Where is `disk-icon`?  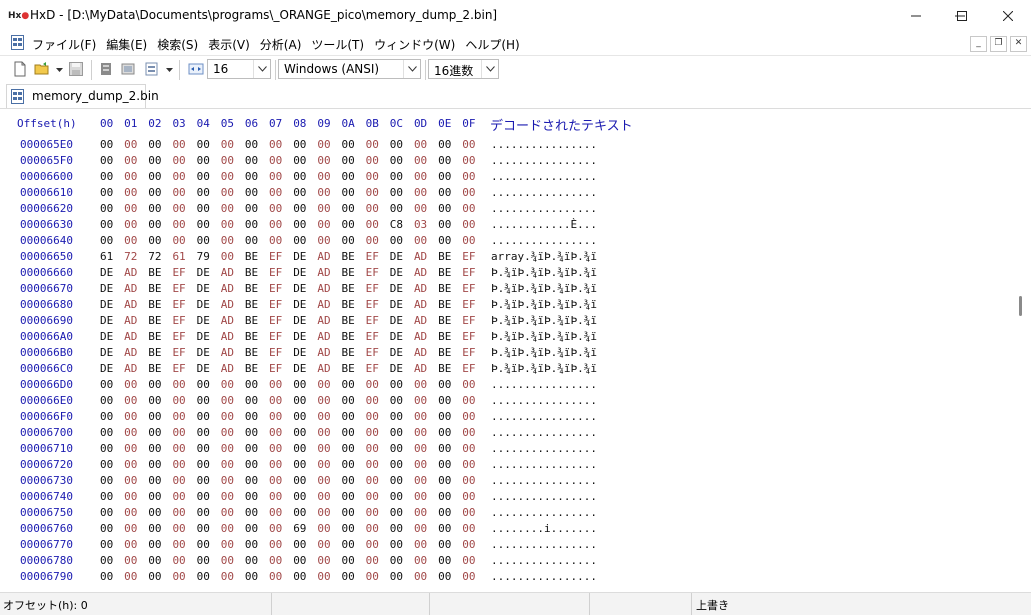
disk-icon is located at coordinates (106, 69).